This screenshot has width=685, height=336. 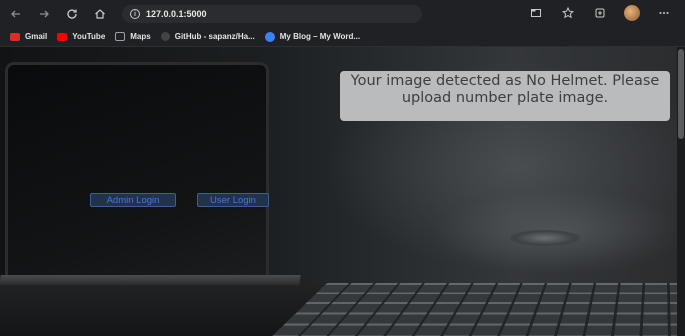 I want to click on profile-avatar, so click(x=632, y=13).